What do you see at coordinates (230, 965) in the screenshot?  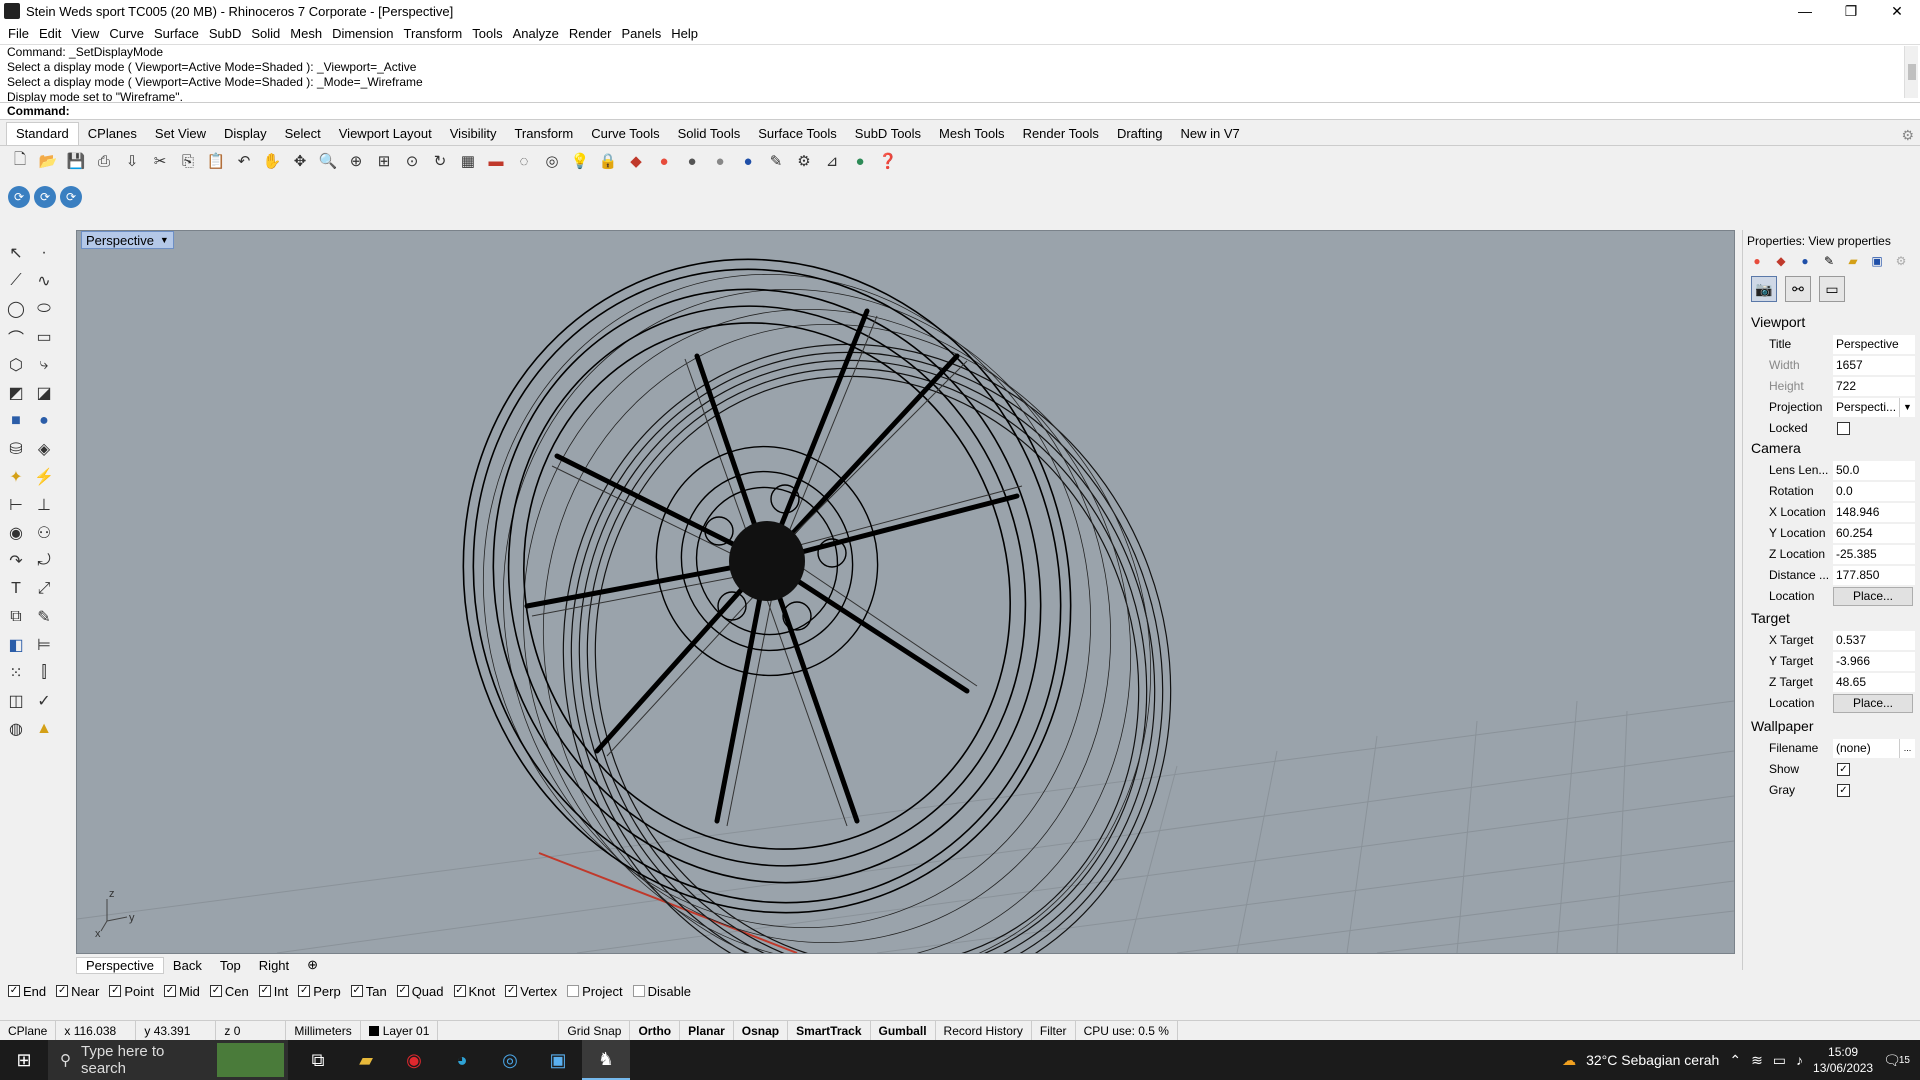 I see `vtab-top: Top` at bounding box center [230, 965].